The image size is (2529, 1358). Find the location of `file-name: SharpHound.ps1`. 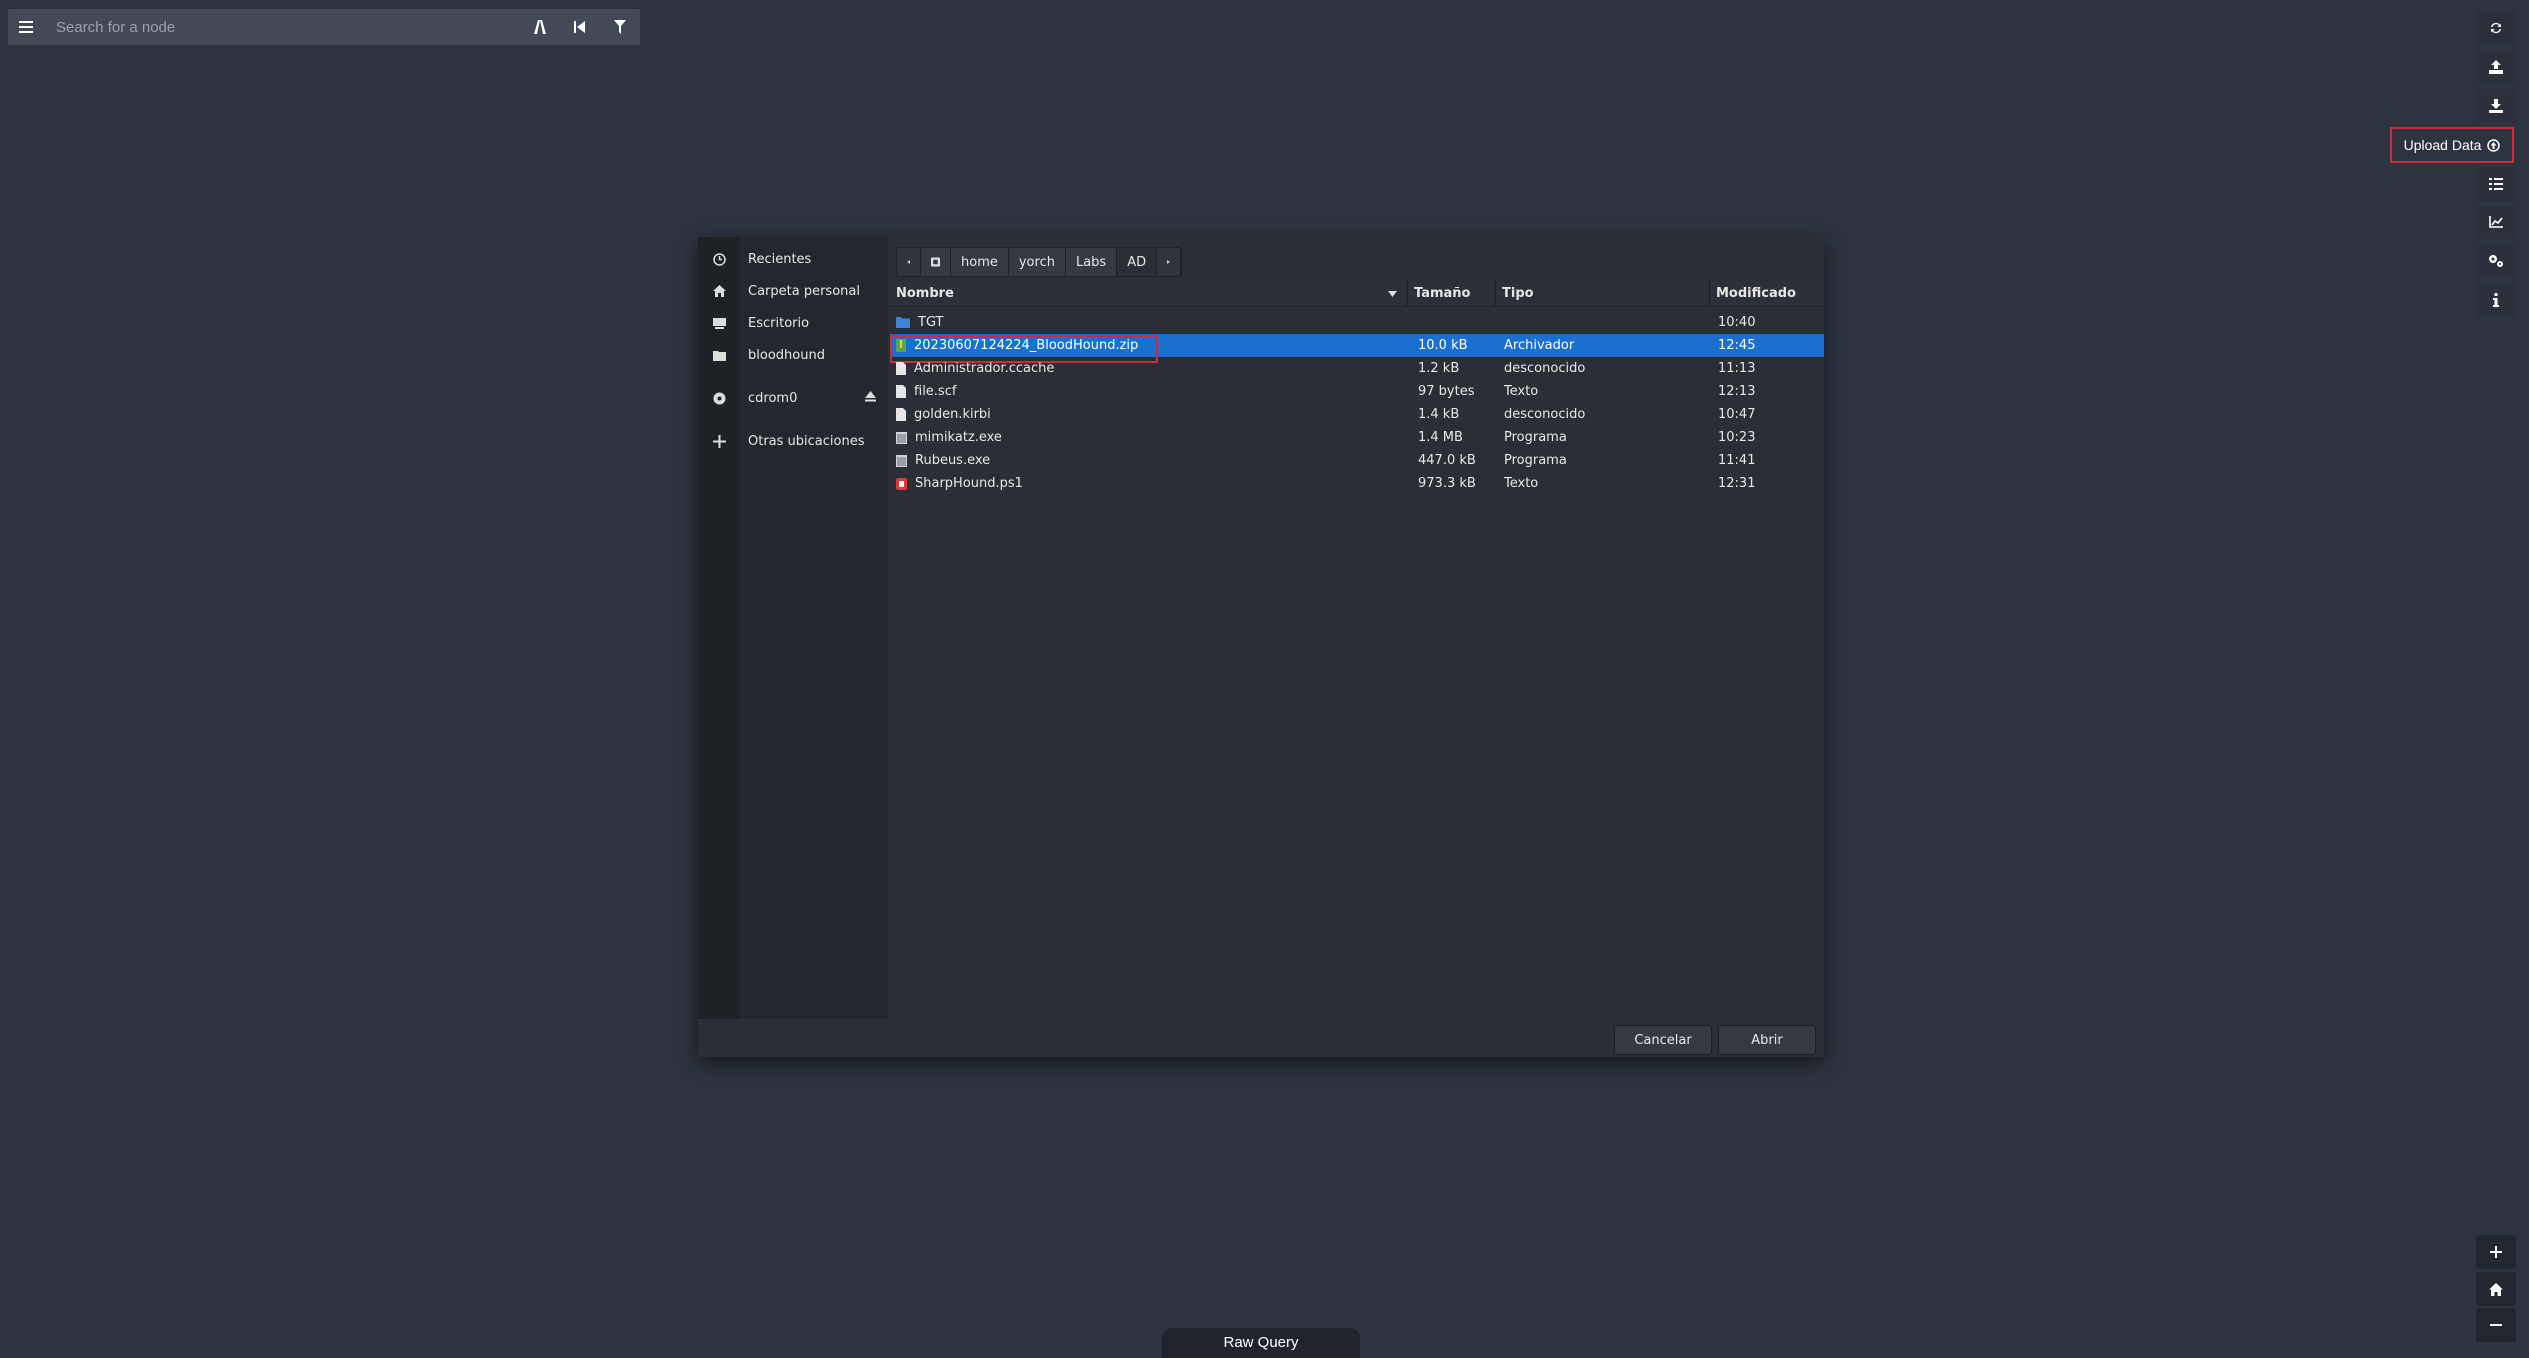

file-name: SharpHound.ps1 is located at coordinates (969, 483).